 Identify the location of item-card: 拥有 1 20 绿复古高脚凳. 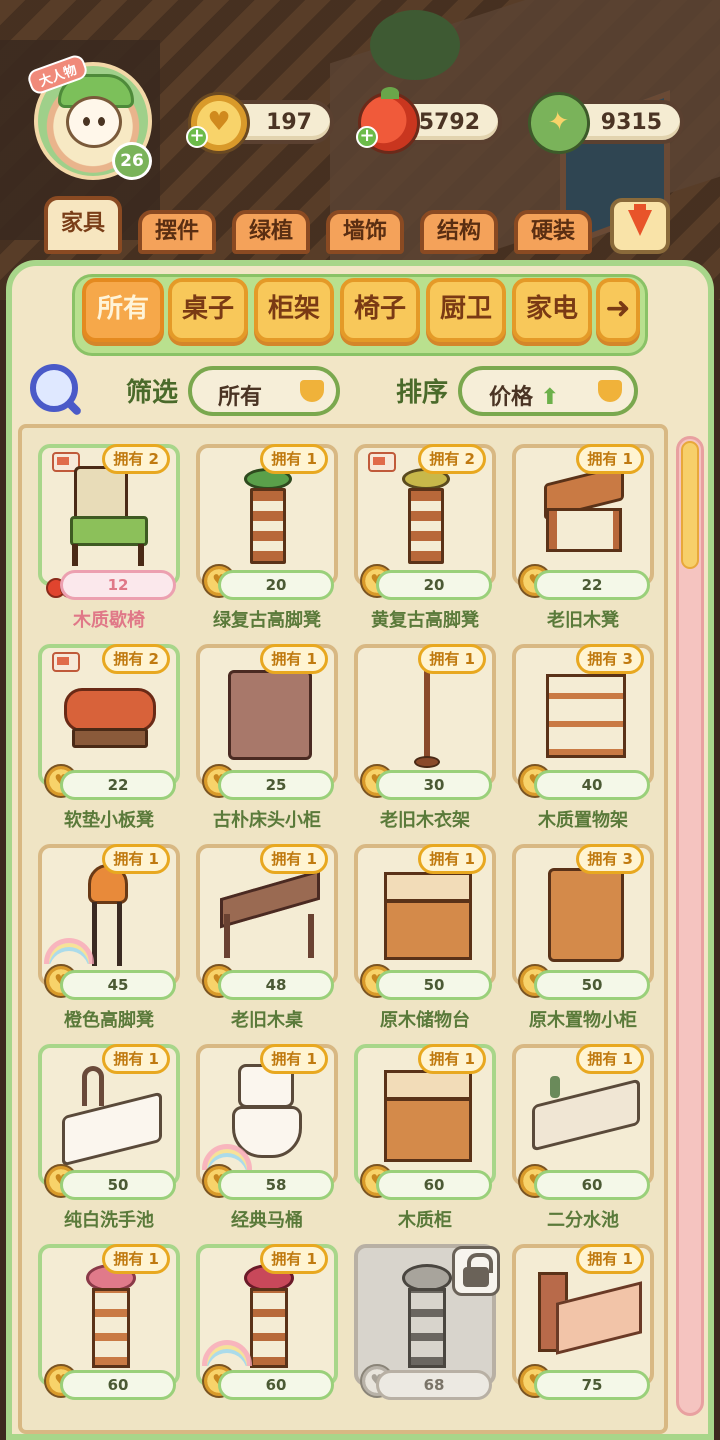
(267, 537).